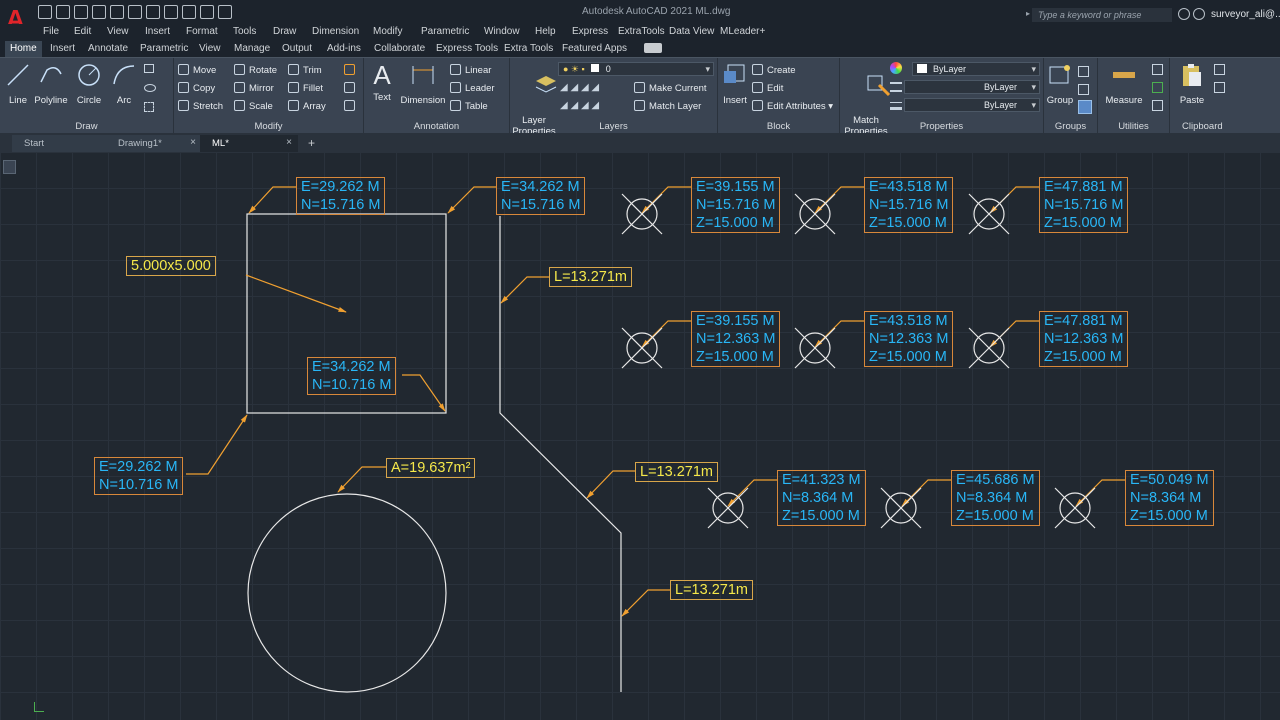 This screenshot has width=1280, height=720. I want to click on square-size-label: 5.000x5.000, so click(171, 266).